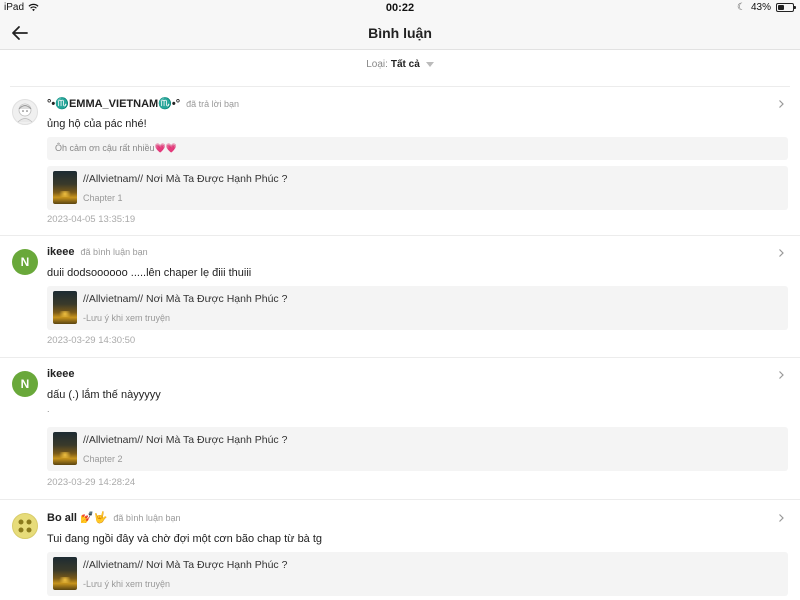 This screenshot has height=600, width=800. I want to click on filter-label: Loại:, so click(377, 64).